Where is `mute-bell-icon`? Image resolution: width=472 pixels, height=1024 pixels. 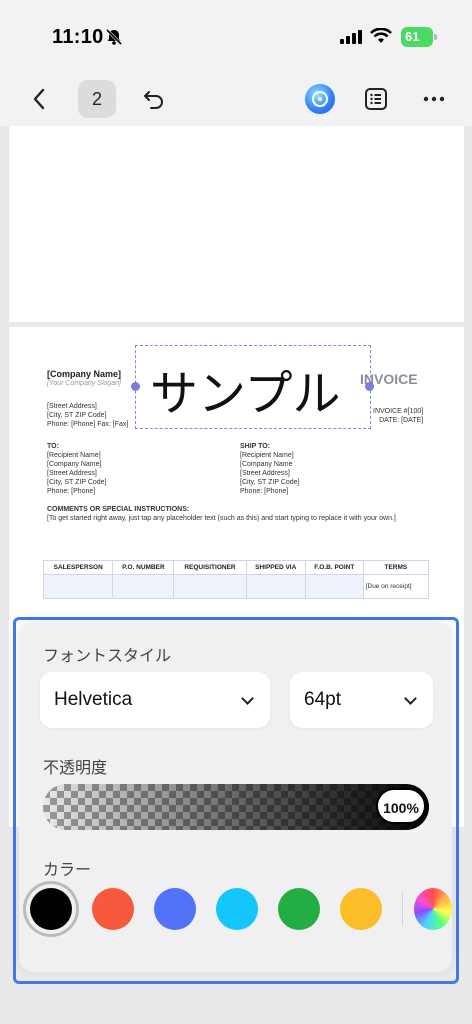
mute-bell-icon is located at coordinates (114, 37).